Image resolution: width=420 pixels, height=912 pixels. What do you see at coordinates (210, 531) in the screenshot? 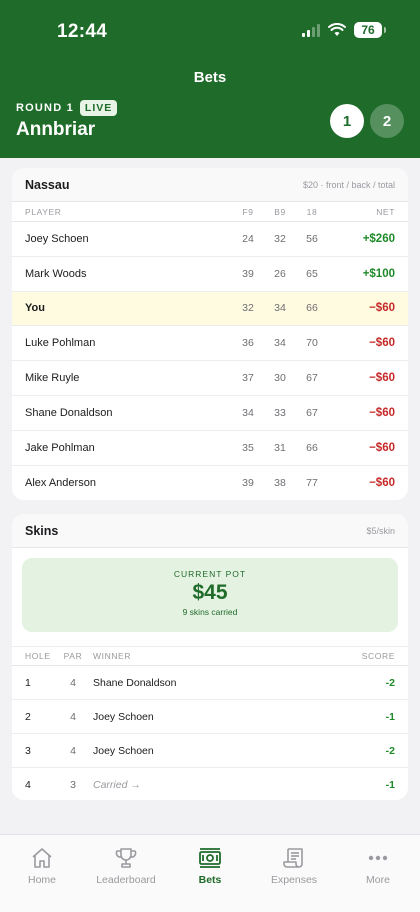
I see `skins-header: Skins $5/skin` at bounding box center [210, 531].